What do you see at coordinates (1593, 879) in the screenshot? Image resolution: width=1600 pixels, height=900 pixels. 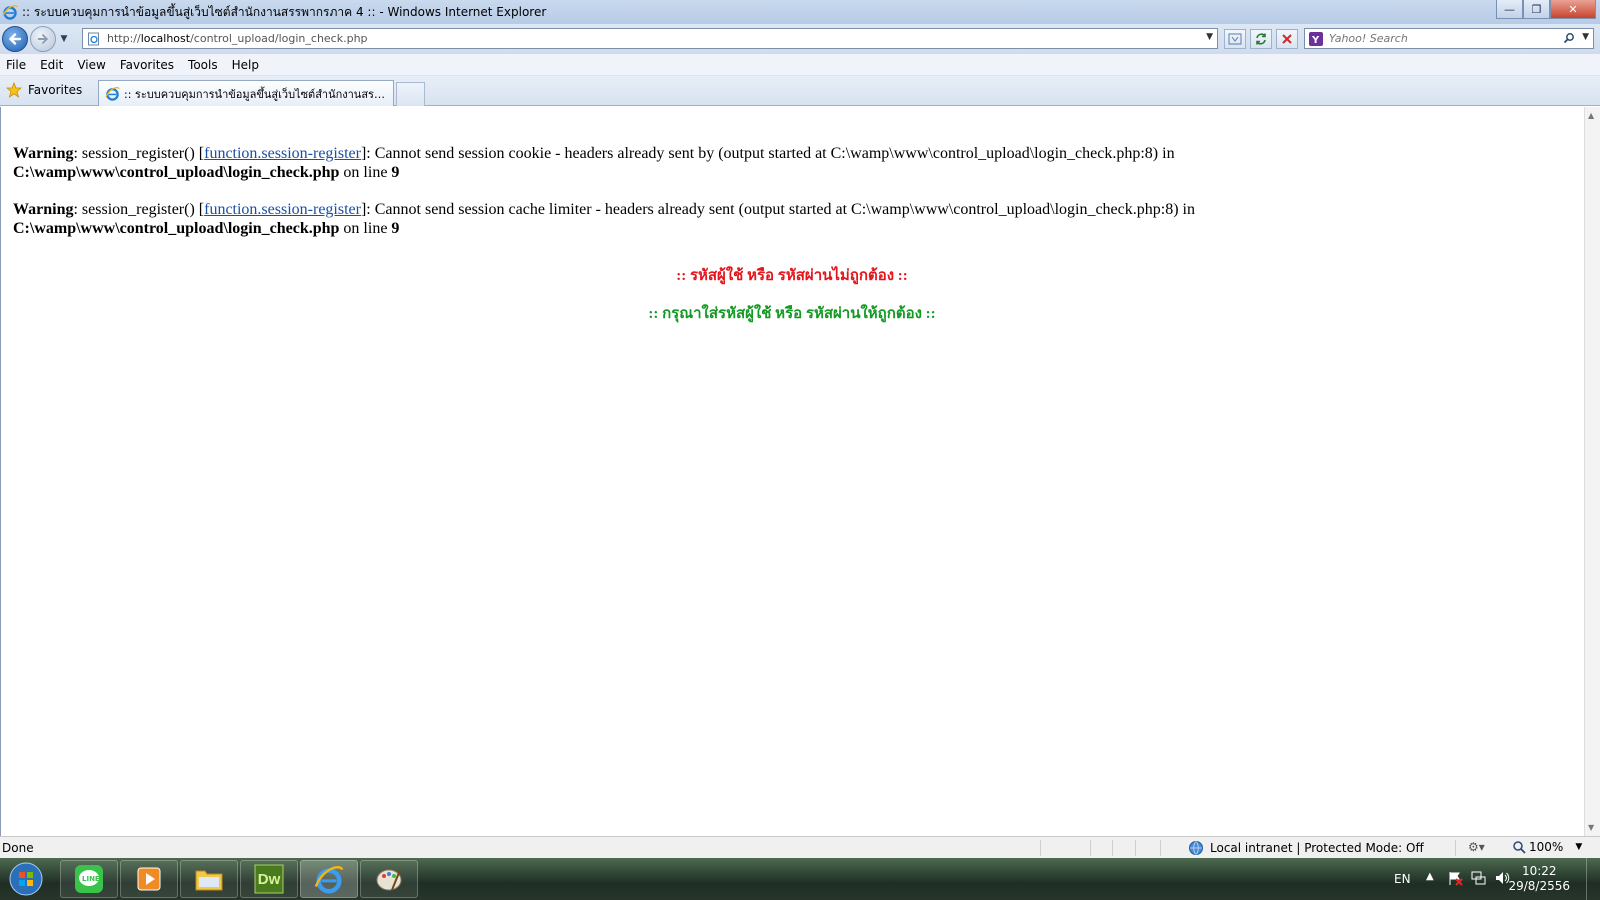 I see `show-desktop-button` at bounding box center [1593, 879].